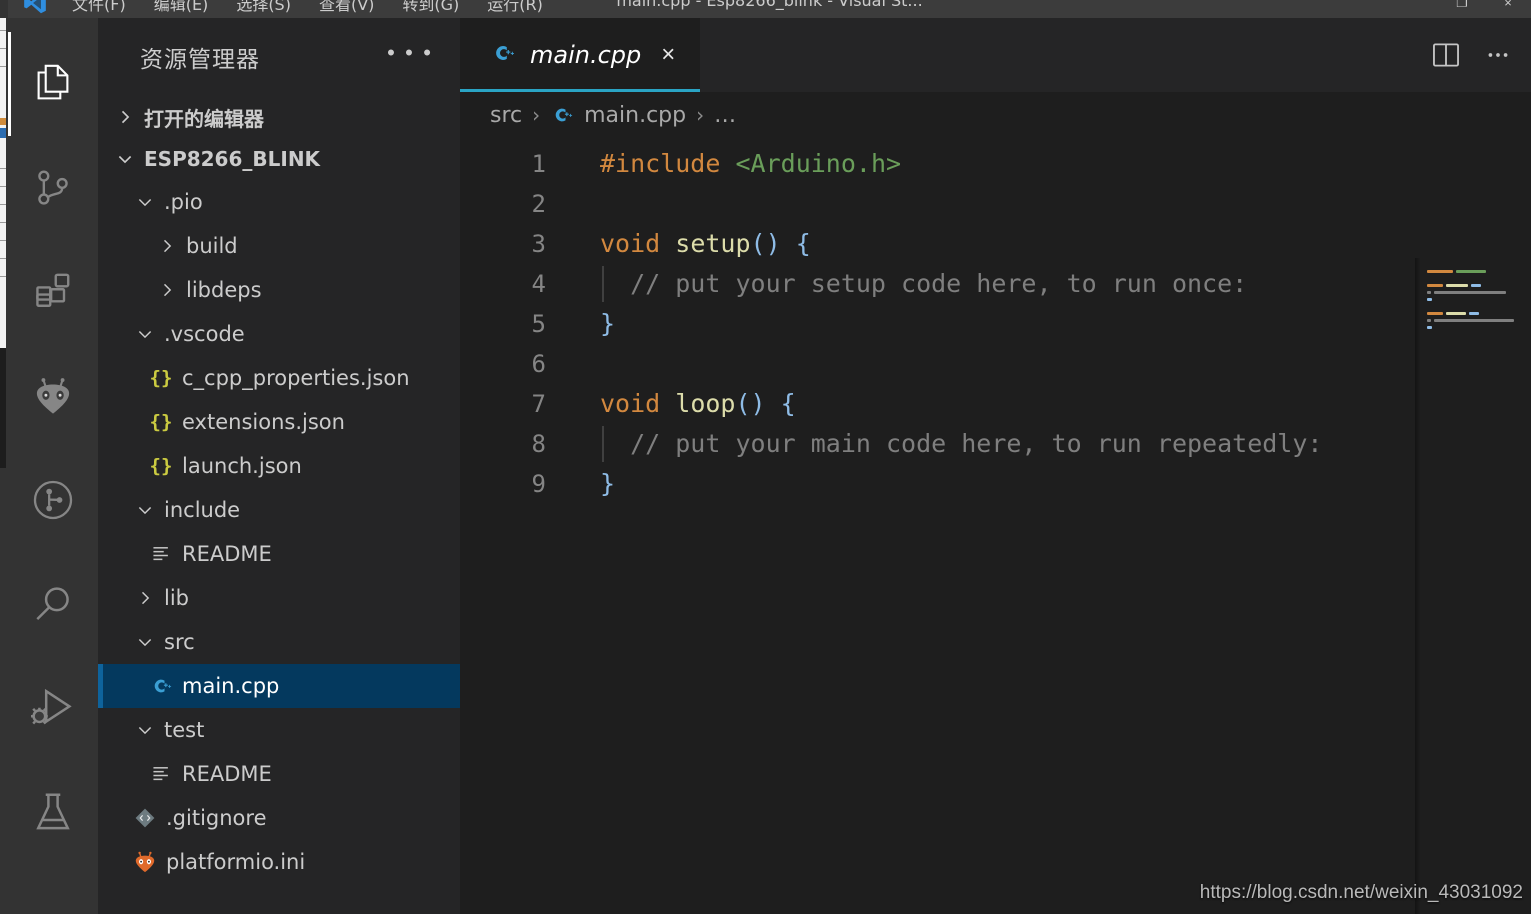 This screenshot has height=914, width=1531. Describe the element at coordinates (346, 9) in the screenshot. I see `menu-view: 查看(V)` at that location.